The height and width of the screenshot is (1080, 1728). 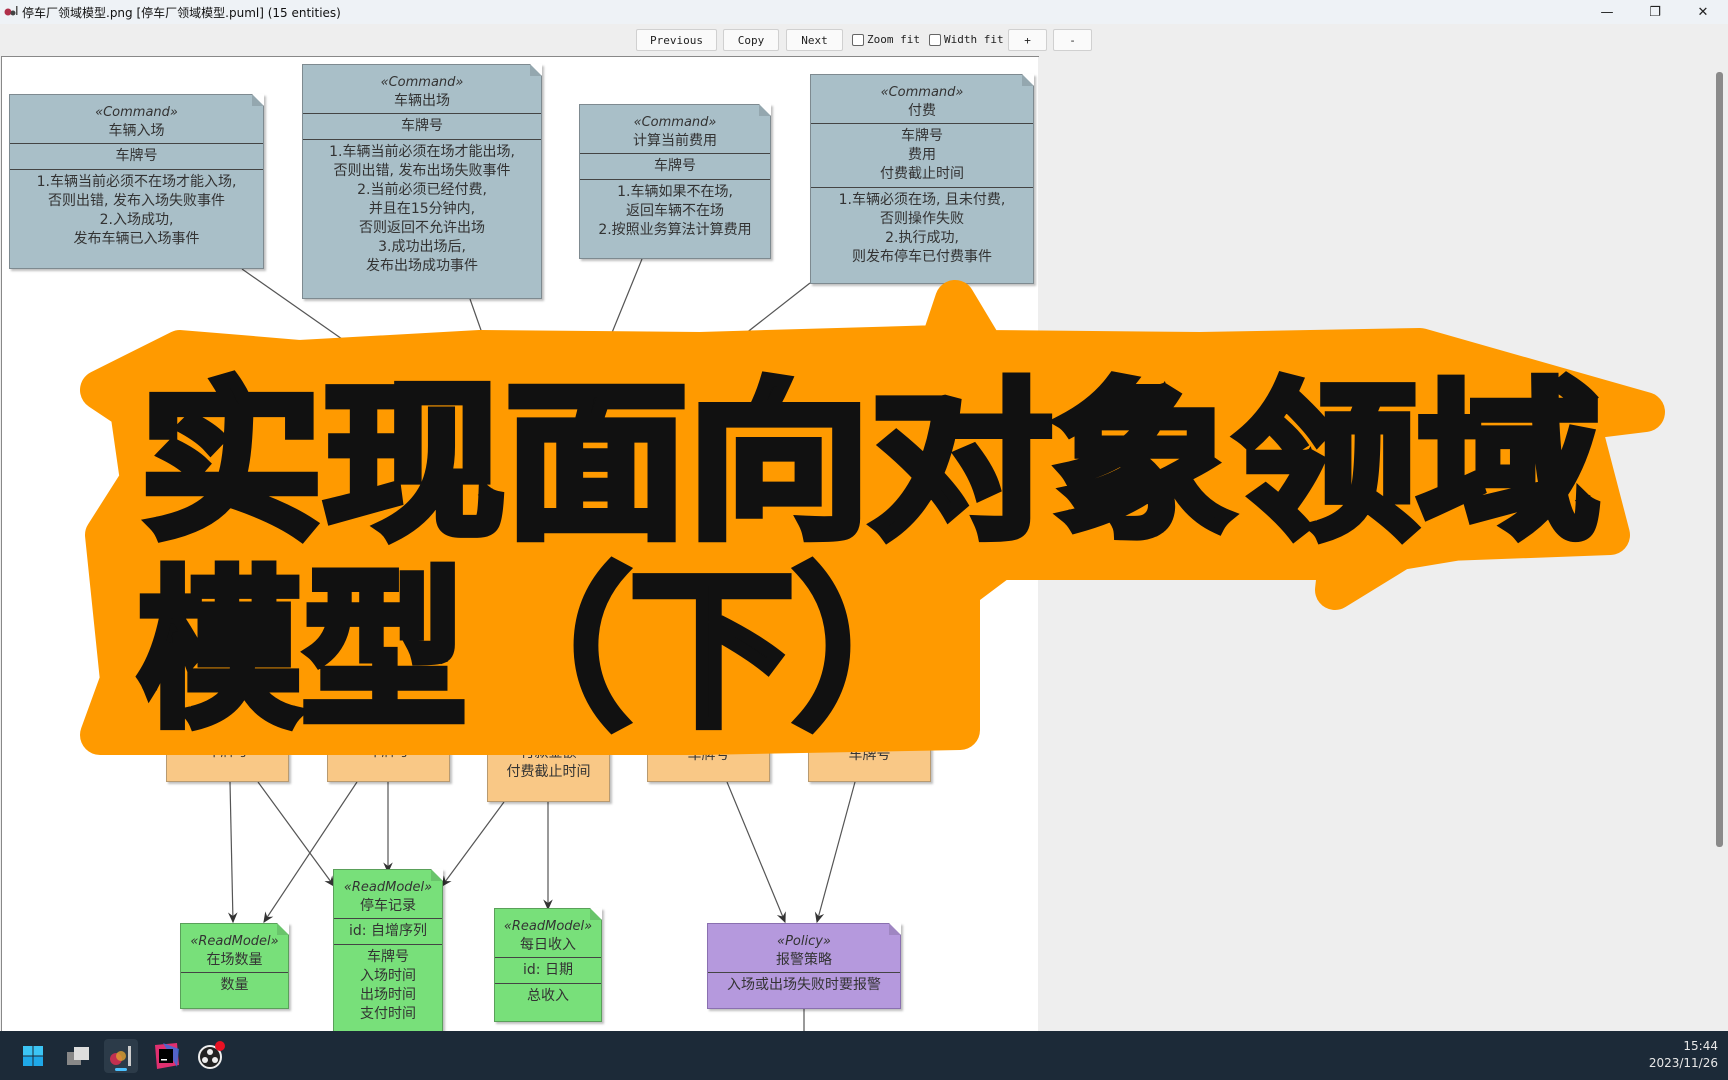 I want to click on policy-node-alarm: «Policy» 报警策略 入场或出场失败时要报警, so click(x=804, y=966).